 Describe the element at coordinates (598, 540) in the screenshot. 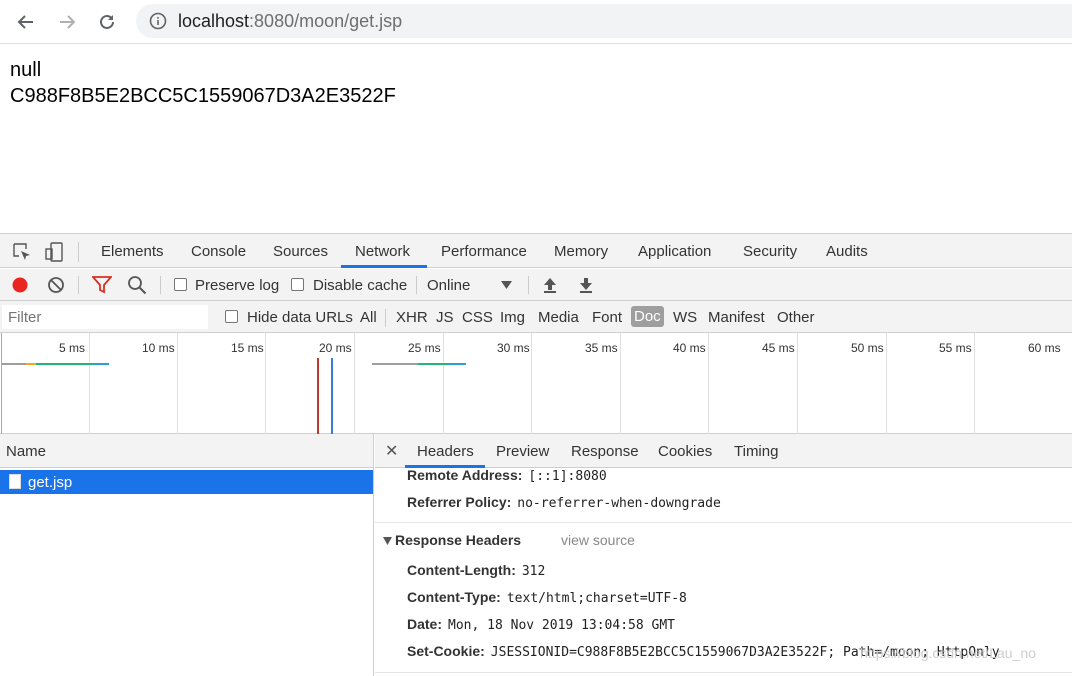

I see `view-source-link: view source` at that location.